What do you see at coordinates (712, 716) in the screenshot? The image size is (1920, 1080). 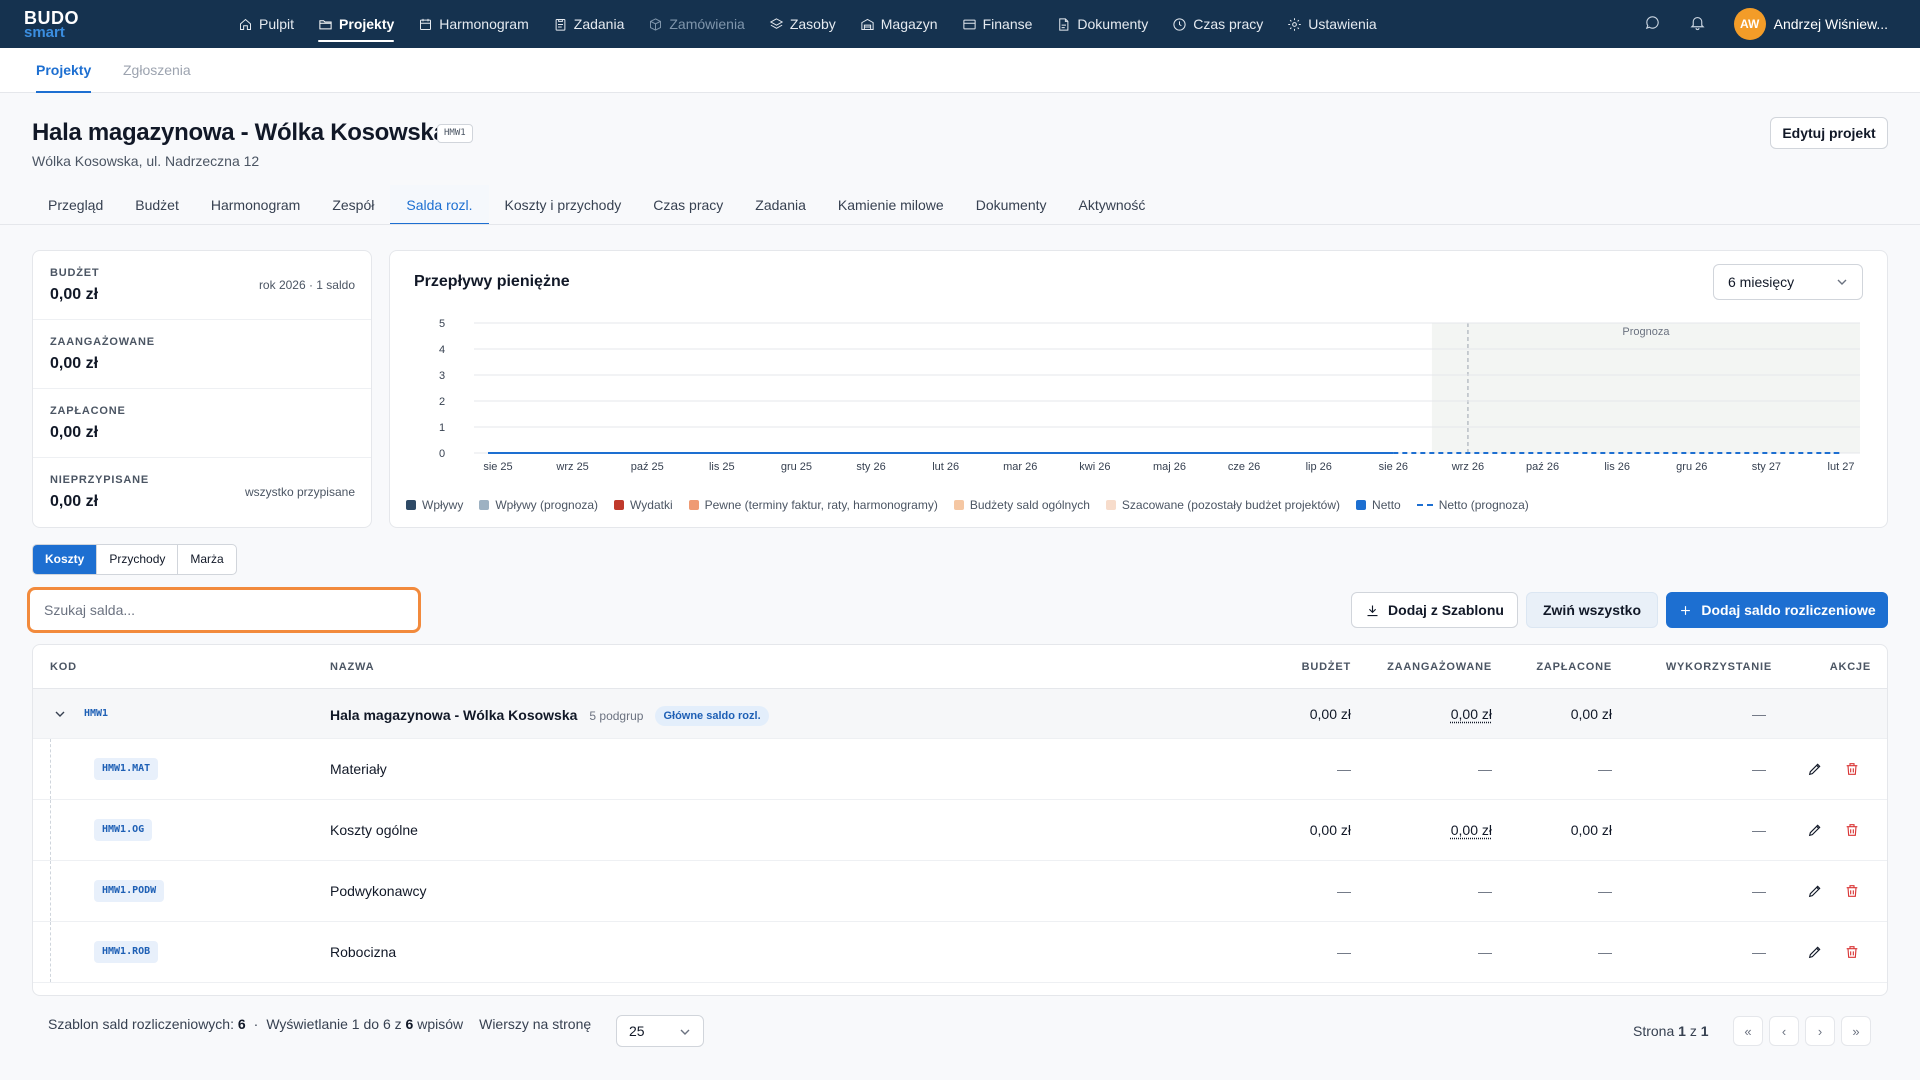 I see `main-balance-badge: Główne saldo rozl.` at bounding box center [712, 716].